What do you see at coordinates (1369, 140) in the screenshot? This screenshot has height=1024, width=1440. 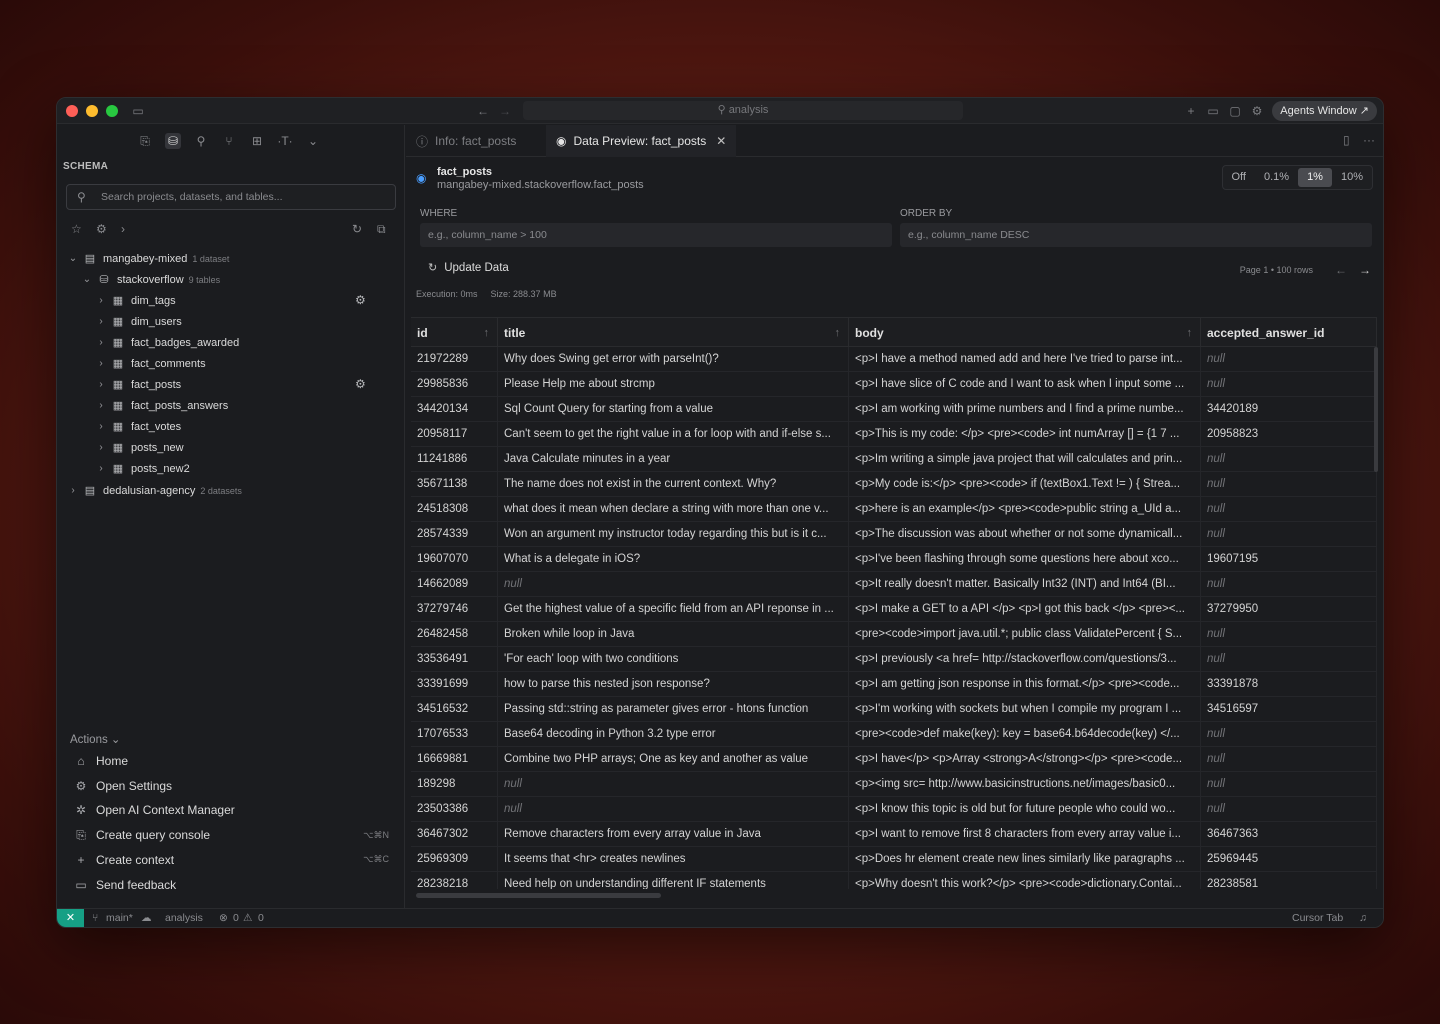 I see `more-icon: ···` at bounding box center [1369, 140].